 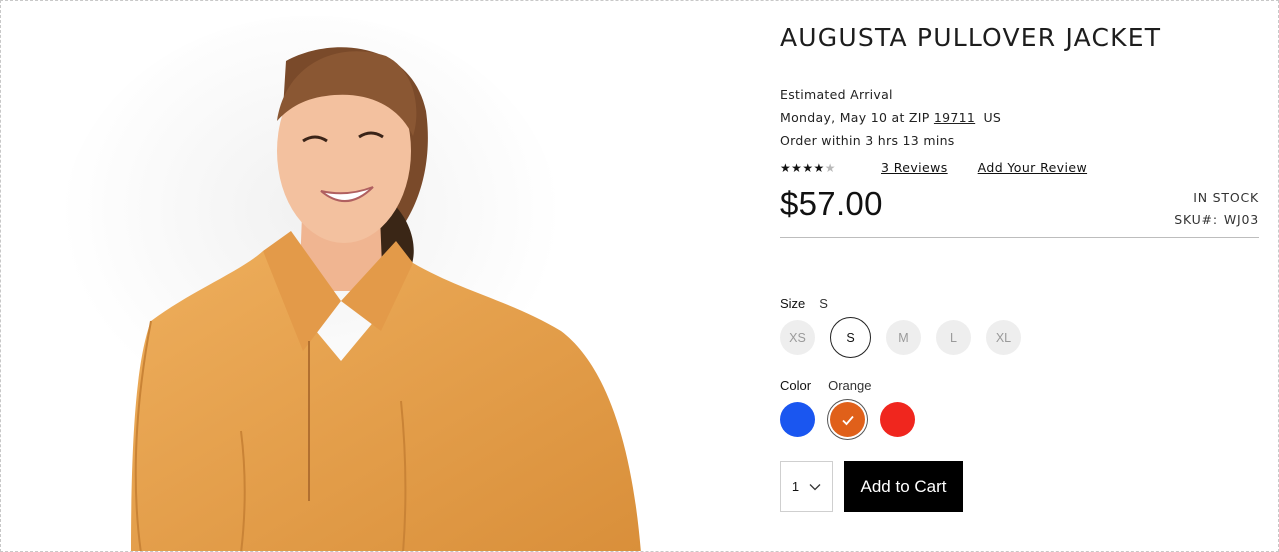 What do you see at coordinates (1241, 219) in the screenshot?
I see `sku-value: WJ03` at bounding box center [1241, 219].